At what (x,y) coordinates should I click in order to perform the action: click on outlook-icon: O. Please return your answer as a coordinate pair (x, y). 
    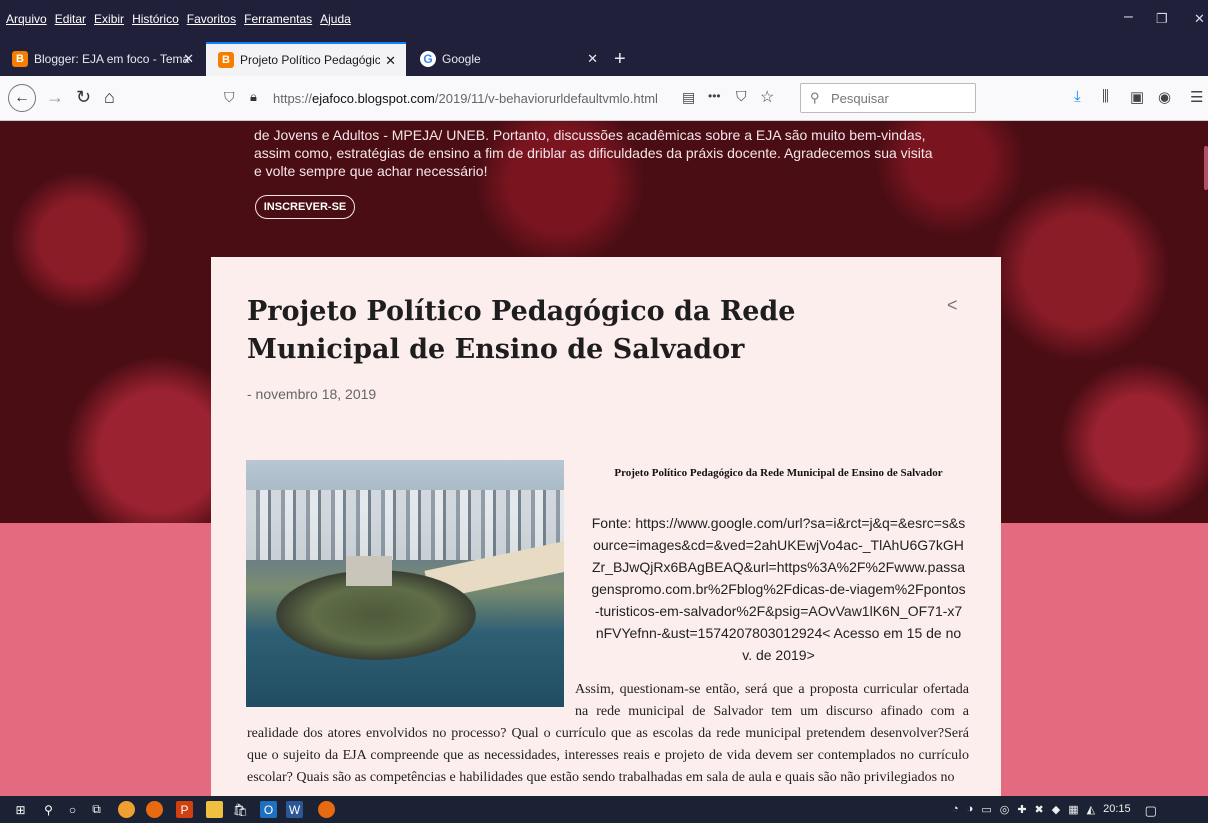
    Looking at the image, I should click on (268, 809).